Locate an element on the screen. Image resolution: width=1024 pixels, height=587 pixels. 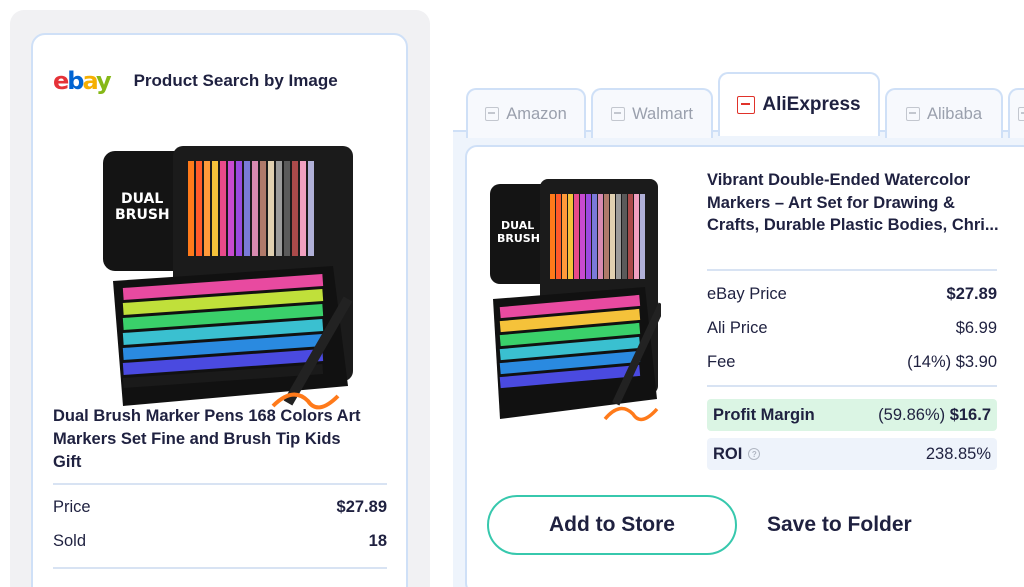
marketplace-tabs: Amazon Walmart AliExpress Alibaba is located at coordinates (738, 104).